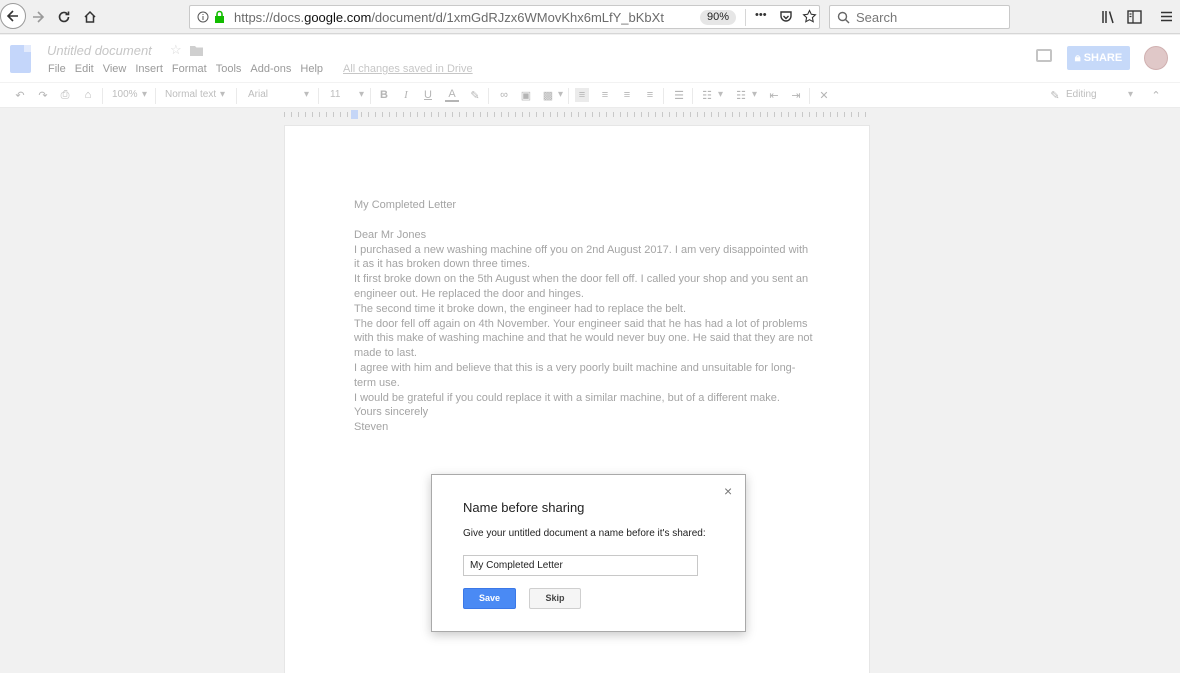 The width and height of the screenshot is (1180, 673). Describe the element at coordinates (1130, 94) in the screenshot. I see `mode-dropdown-icon: ▾` at that location.